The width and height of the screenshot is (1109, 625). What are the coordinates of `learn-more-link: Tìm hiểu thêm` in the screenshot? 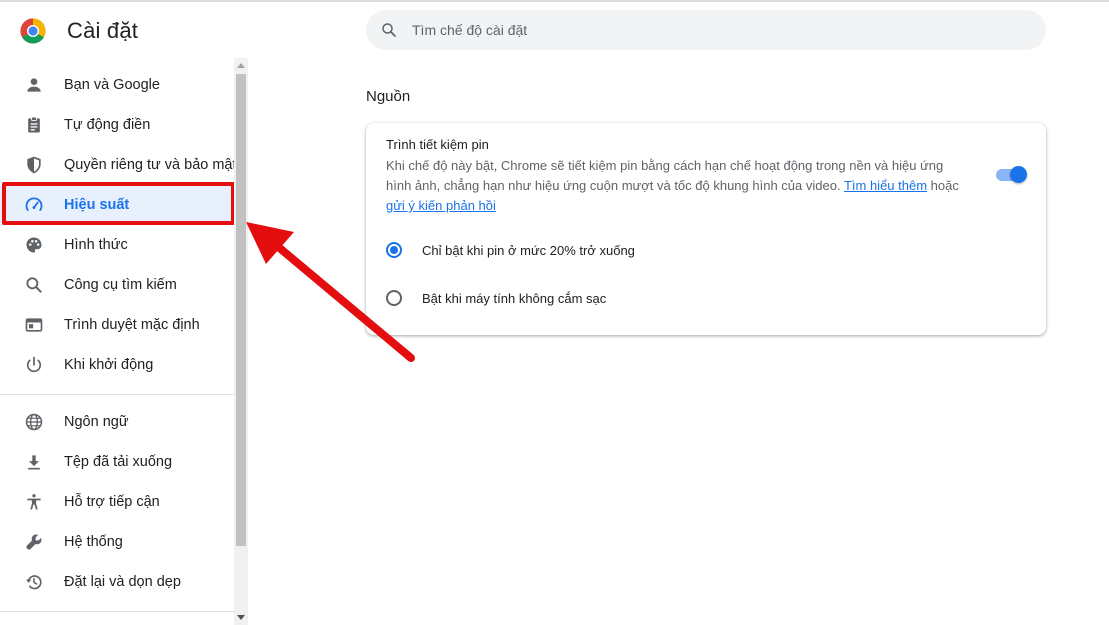 It's located at (885, 185).